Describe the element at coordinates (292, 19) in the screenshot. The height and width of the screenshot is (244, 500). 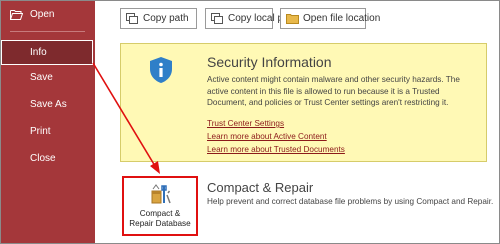
I see `folder-icon` at that location.